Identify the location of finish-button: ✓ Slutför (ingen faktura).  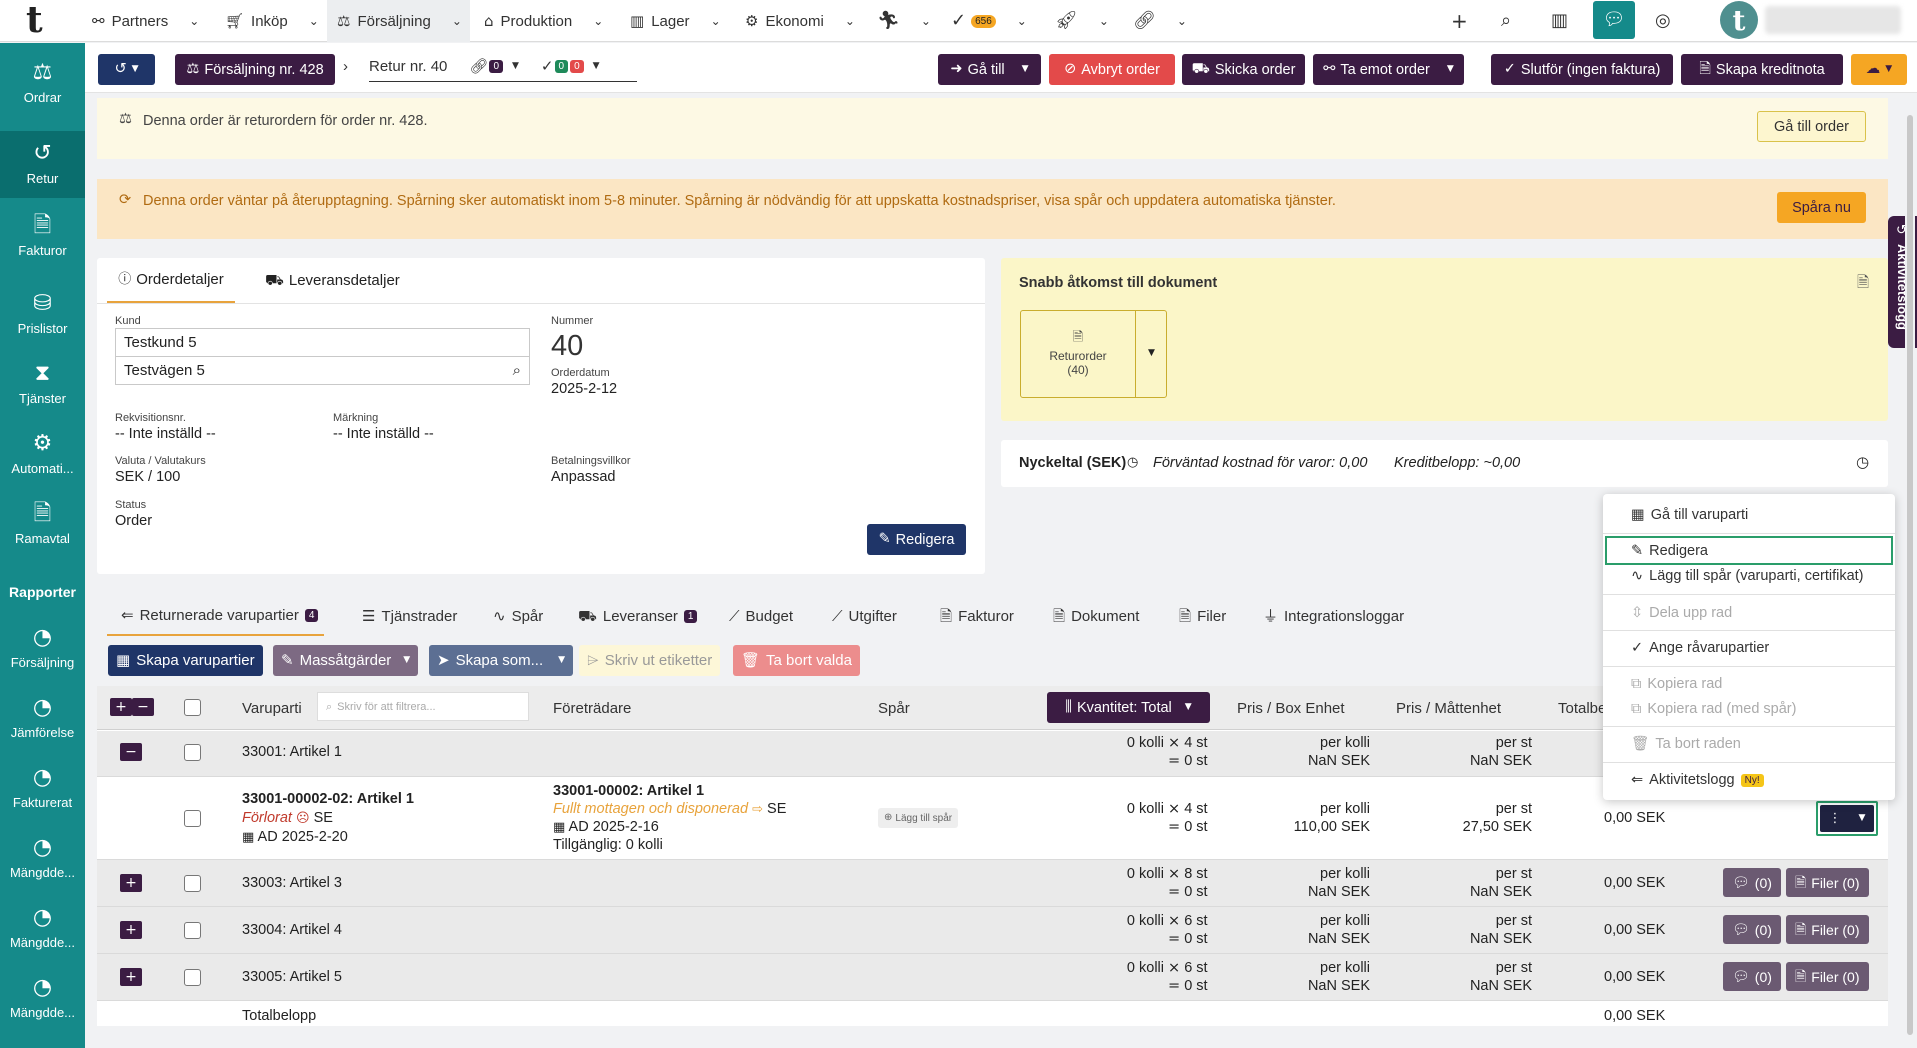
(1582, 69).